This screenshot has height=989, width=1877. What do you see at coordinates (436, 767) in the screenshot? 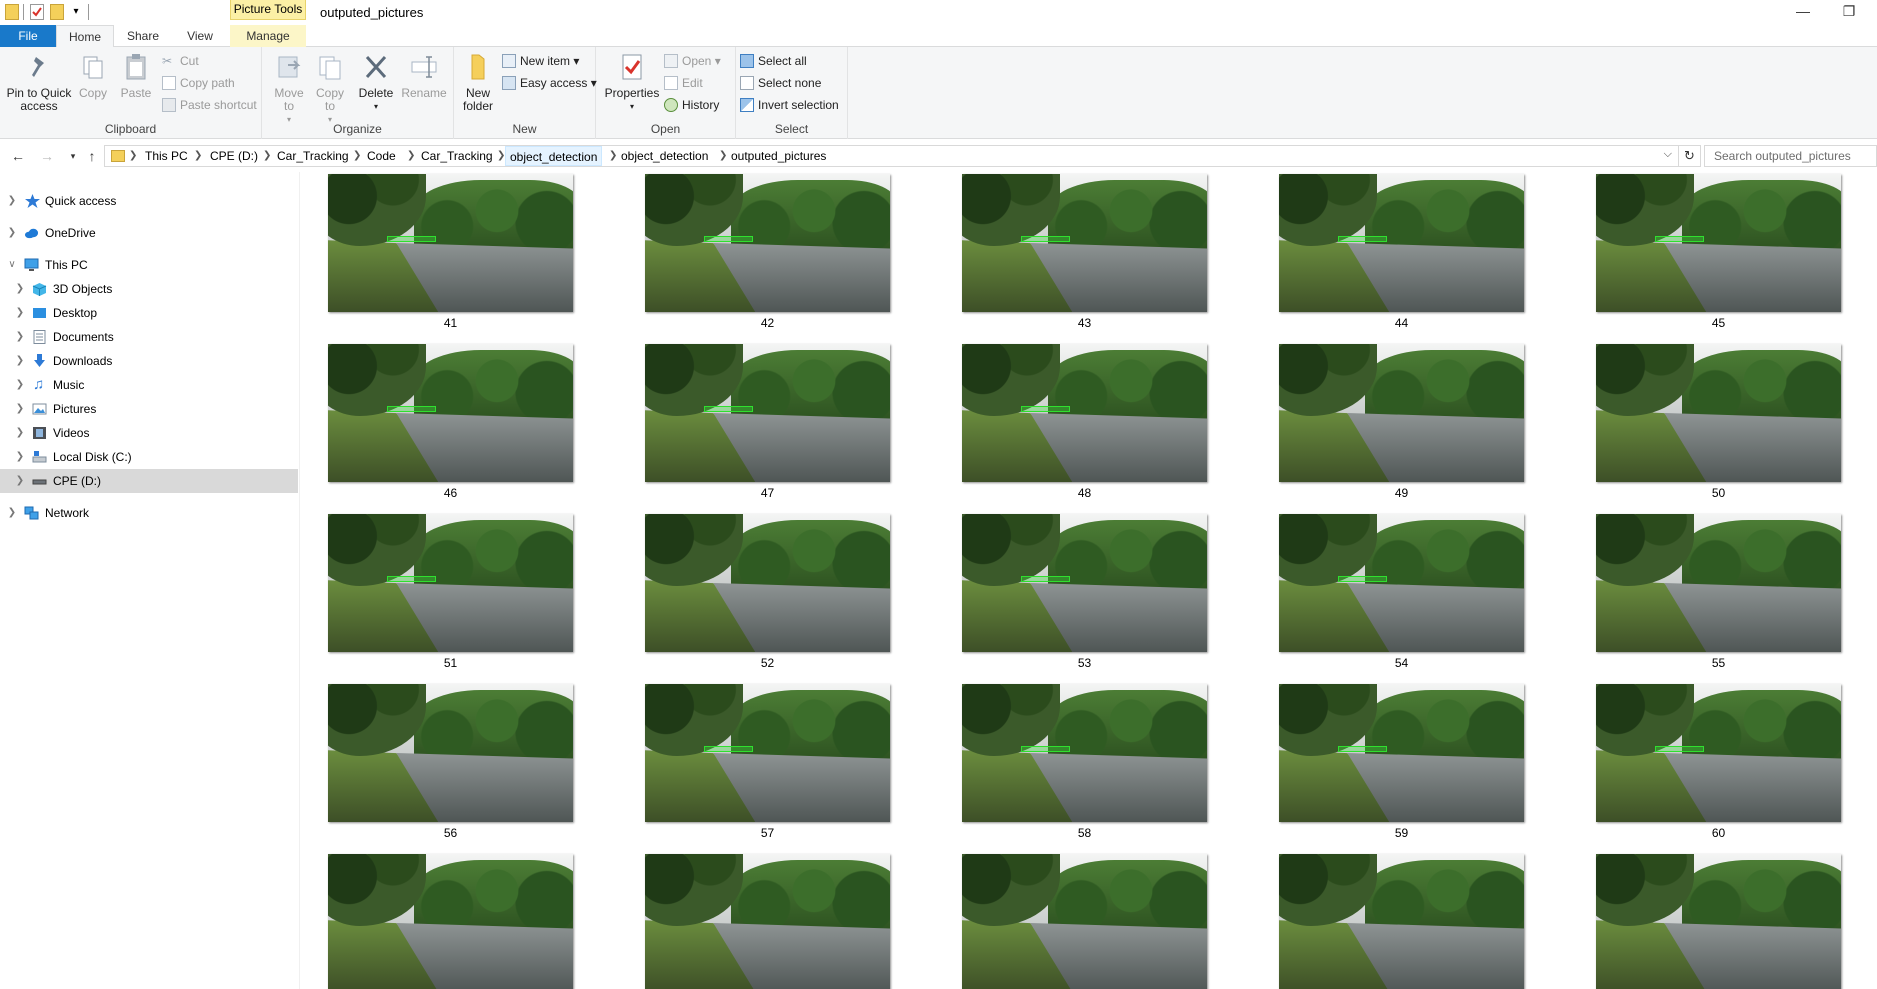
I see `file-tile: 56` at bounding box center [436, 767].